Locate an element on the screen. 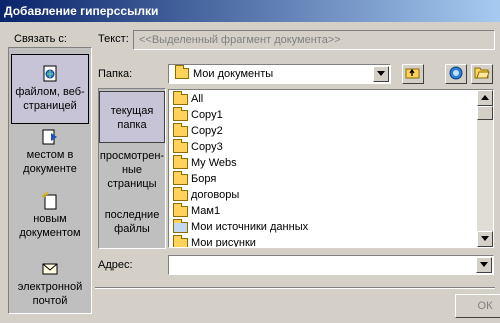  link-to-email: электронной почтой is located at coordinates (50, 285).